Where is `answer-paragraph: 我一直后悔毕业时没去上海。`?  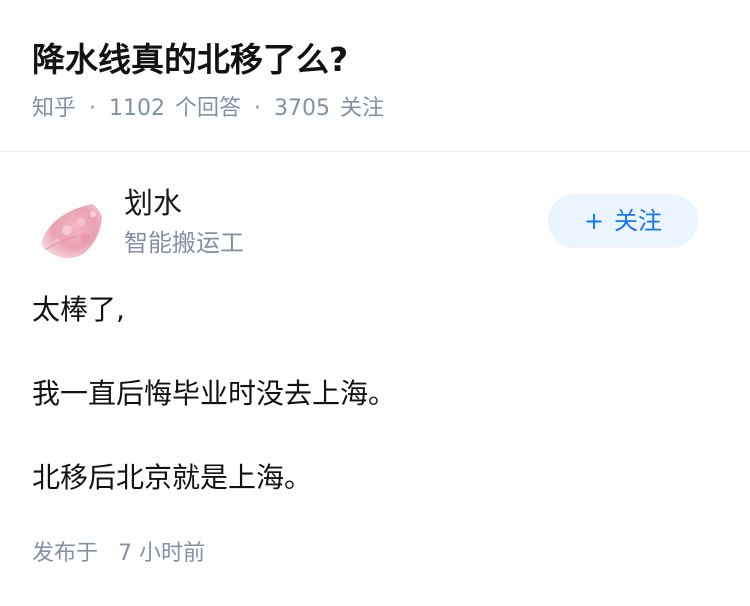
answer-paragraph: 我一直后悔毕业时没去上海。 is located at coordinates (214, 393).